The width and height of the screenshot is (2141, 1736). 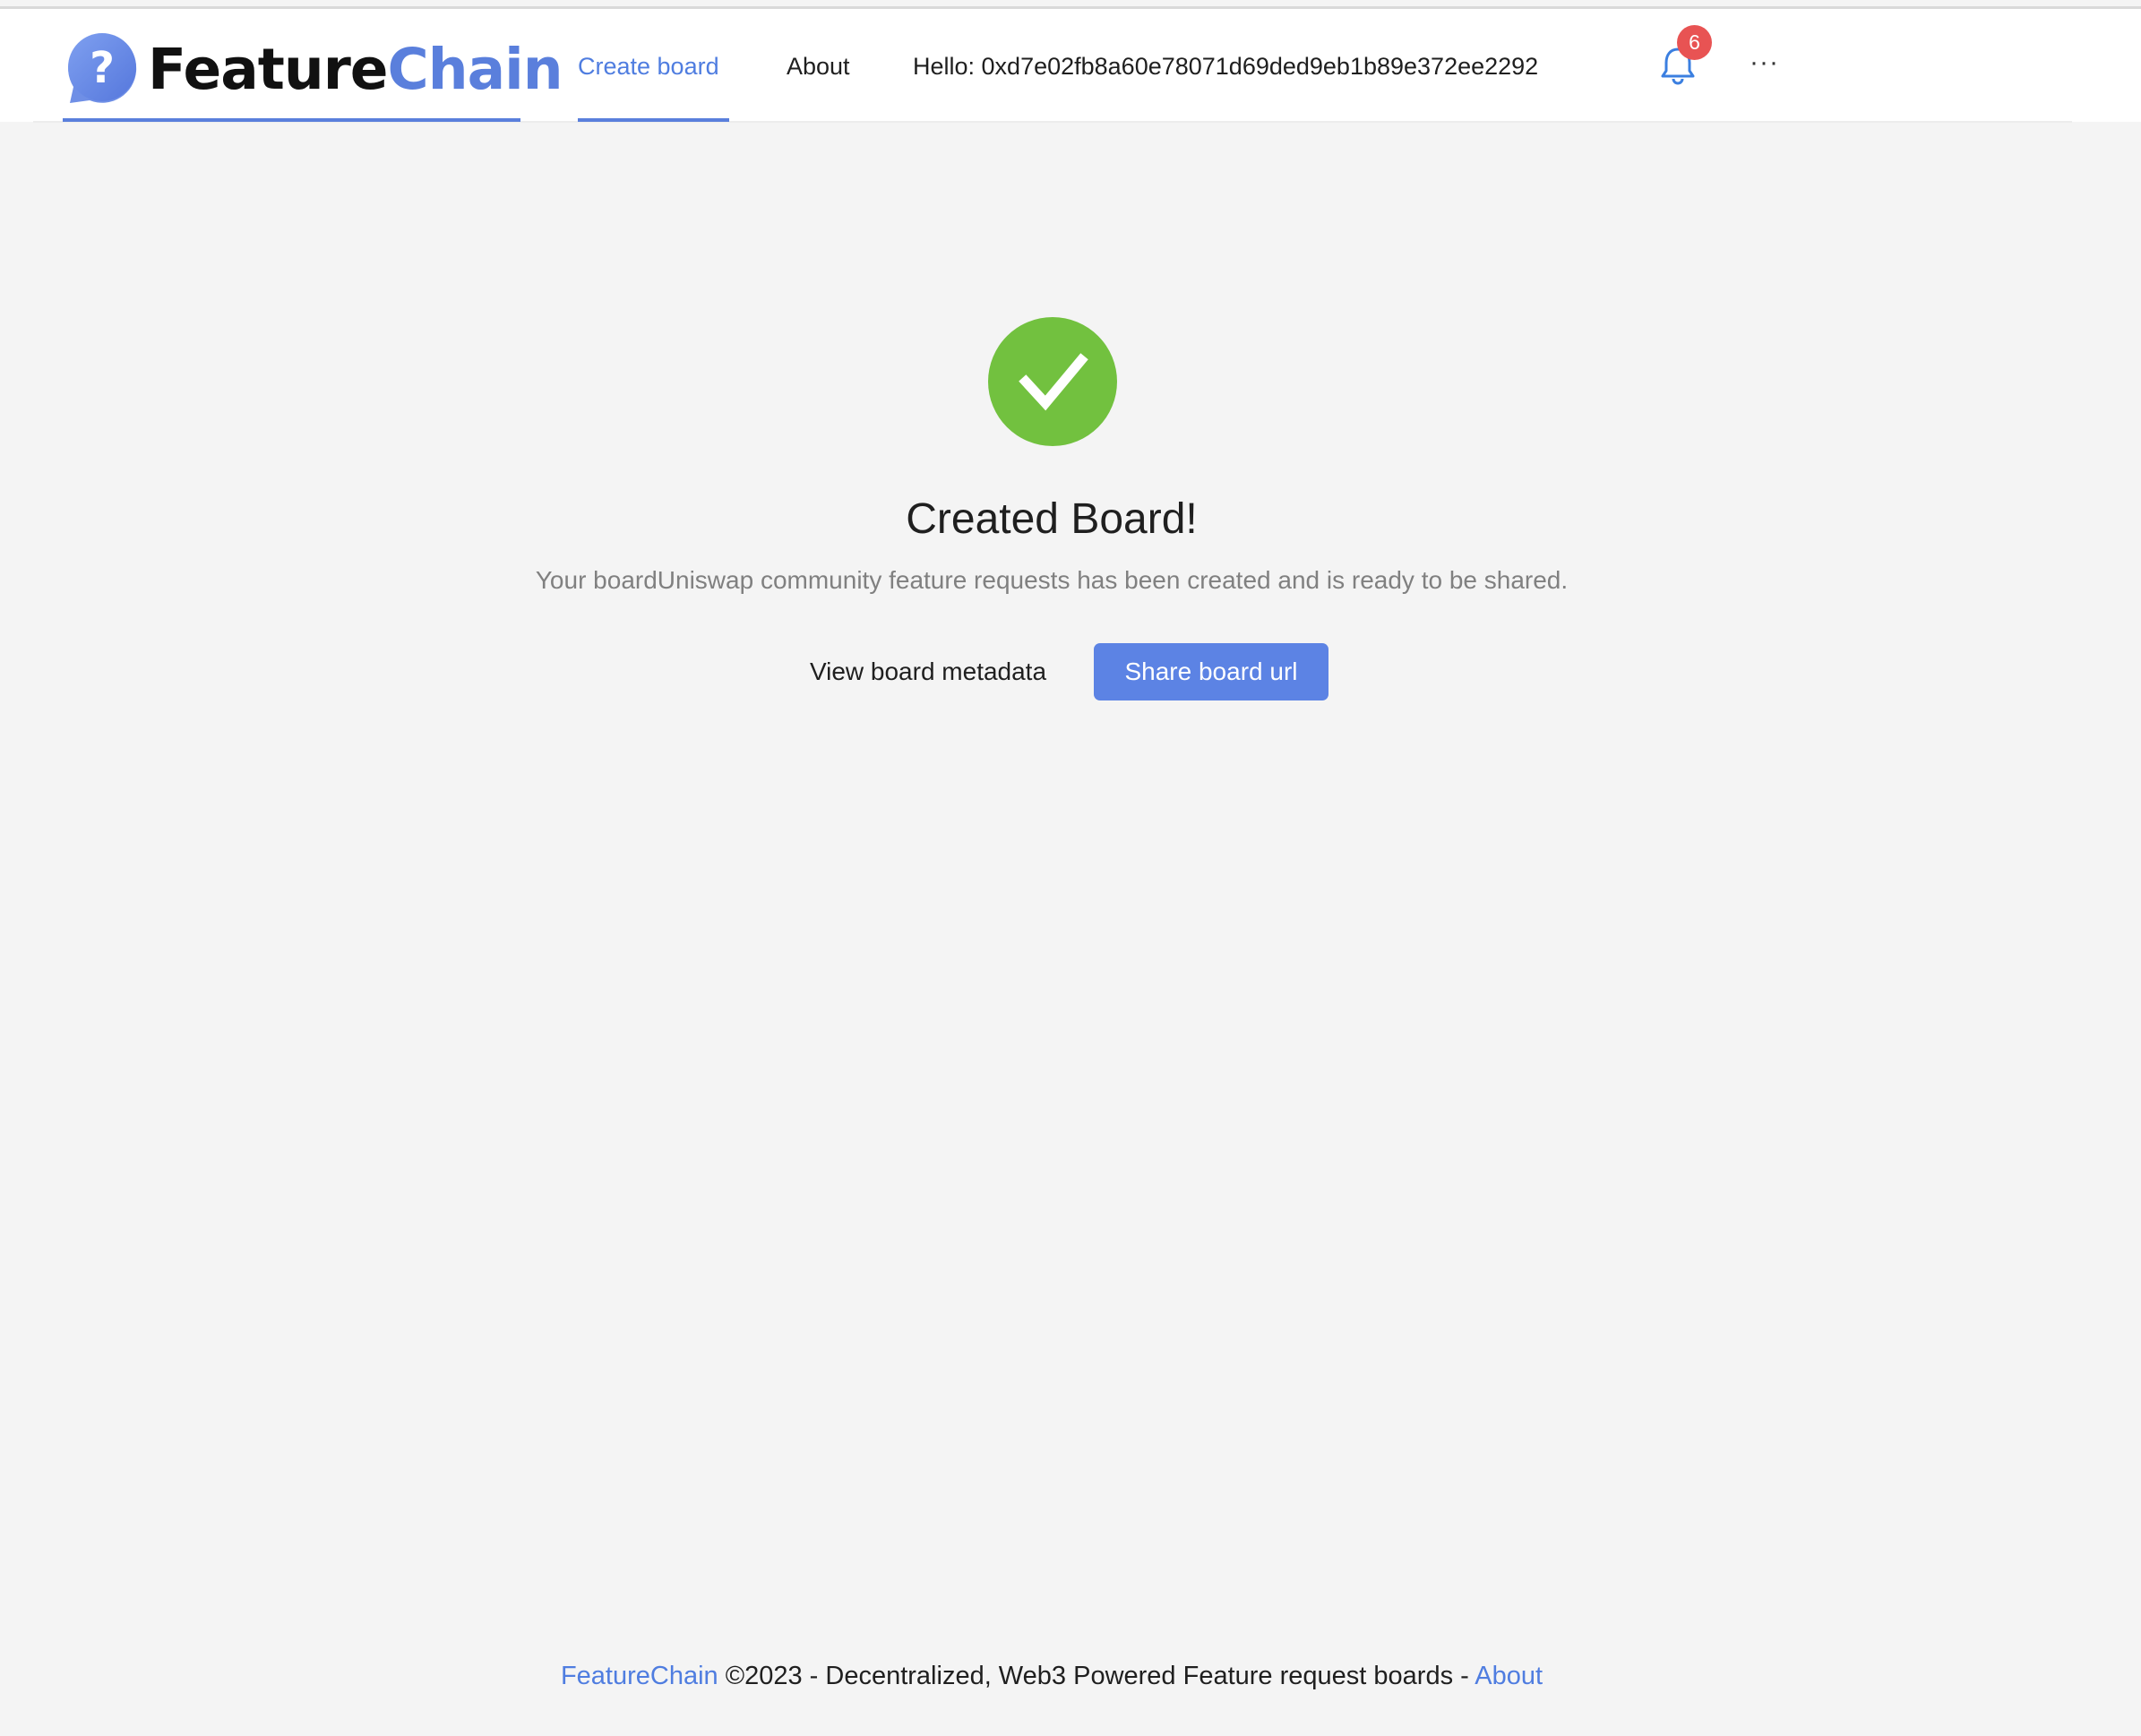 I want to click on question-bubble-icon: ?, so click(x=100, y=69).